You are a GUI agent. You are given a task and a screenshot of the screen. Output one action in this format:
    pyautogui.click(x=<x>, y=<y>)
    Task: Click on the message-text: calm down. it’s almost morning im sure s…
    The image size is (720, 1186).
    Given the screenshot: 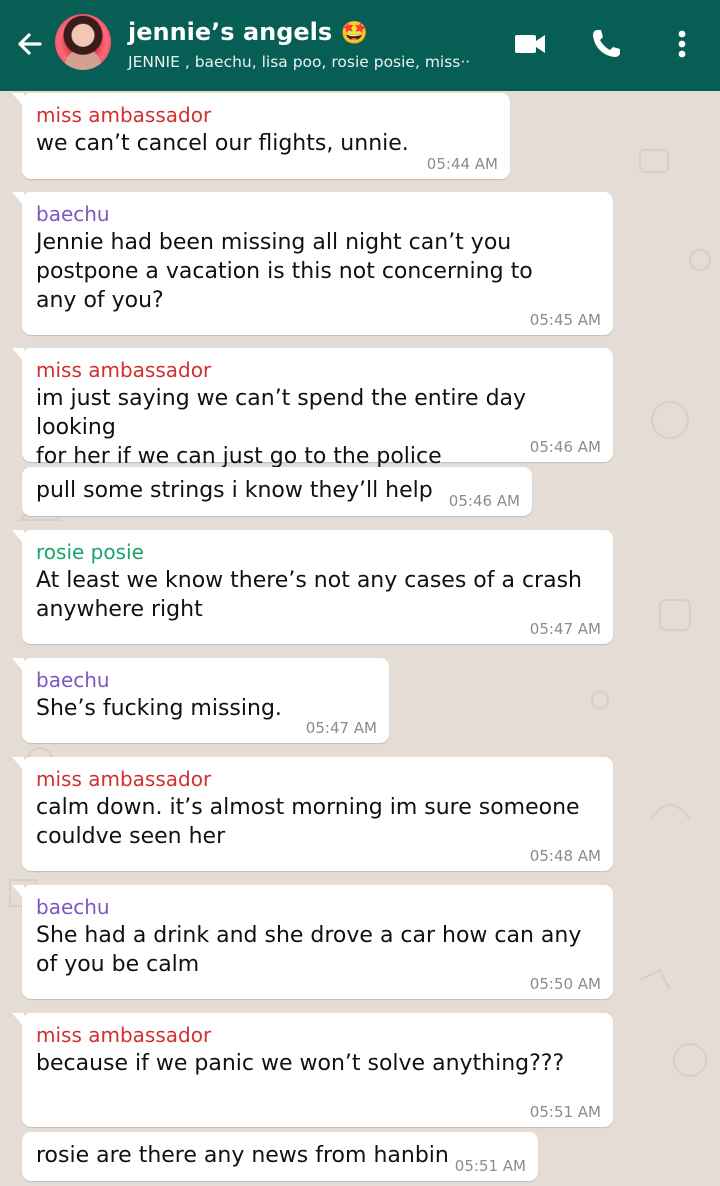 What is the action you would take?
    pyautogui.click(x=308, y=822)
    